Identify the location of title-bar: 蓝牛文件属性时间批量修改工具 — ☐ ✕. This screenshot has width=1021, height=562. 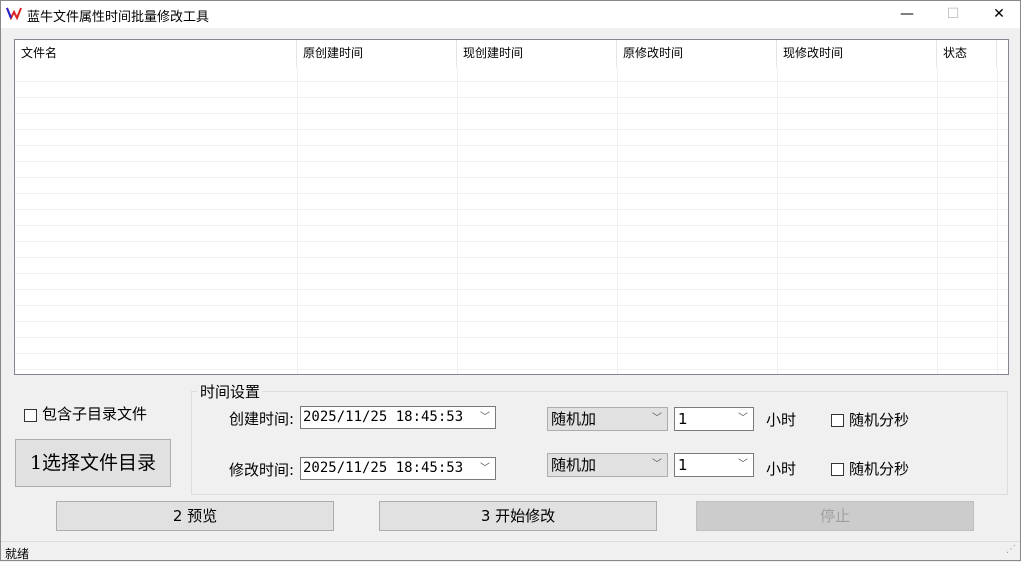
(510, 14).